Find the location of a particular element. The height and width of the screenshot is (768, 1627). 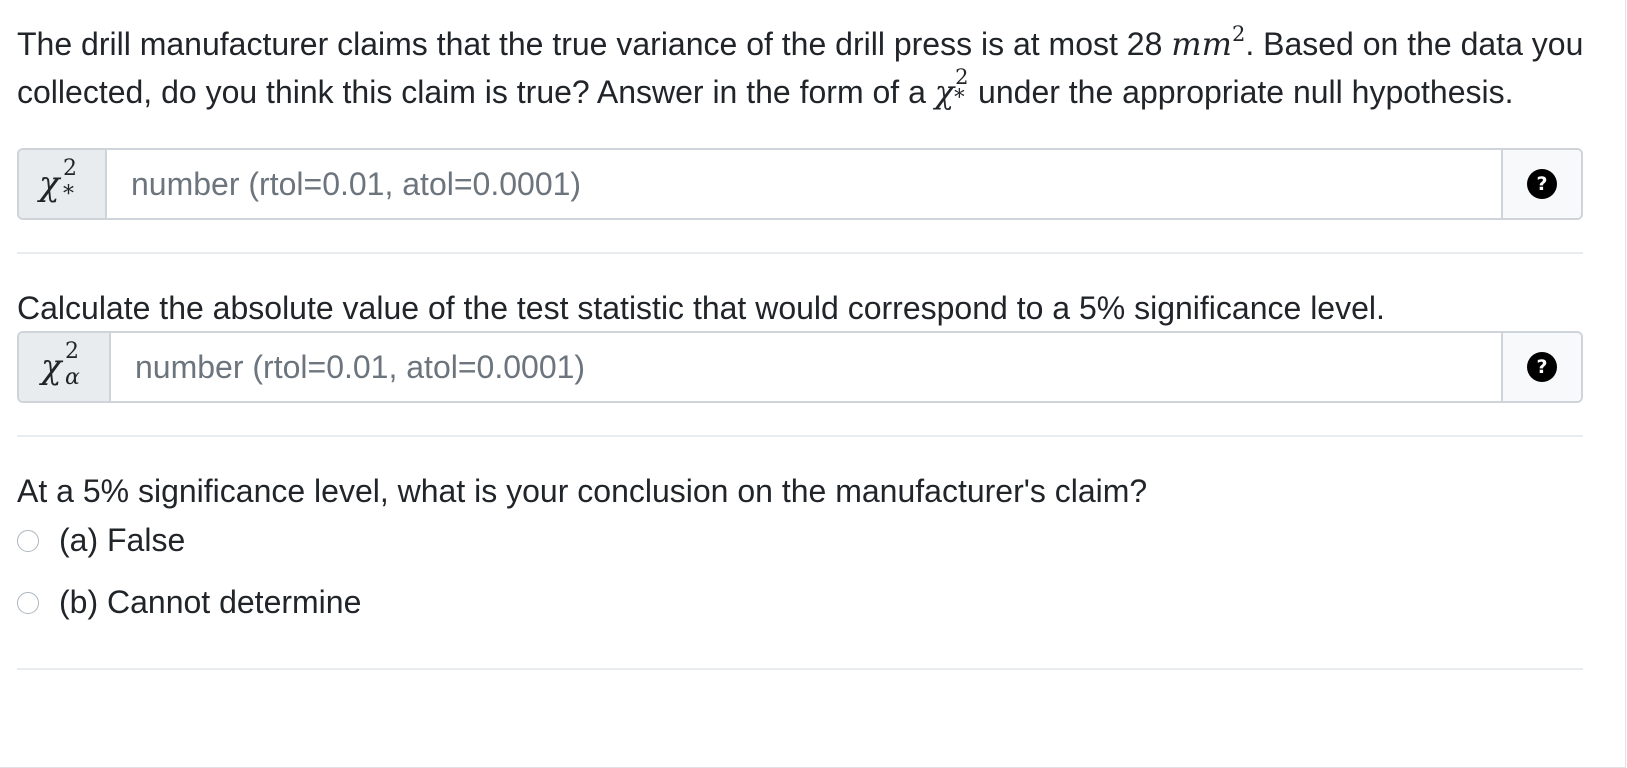

chi-alpha-input-group: χ 2 α ? is located at coordinates (800, 367).